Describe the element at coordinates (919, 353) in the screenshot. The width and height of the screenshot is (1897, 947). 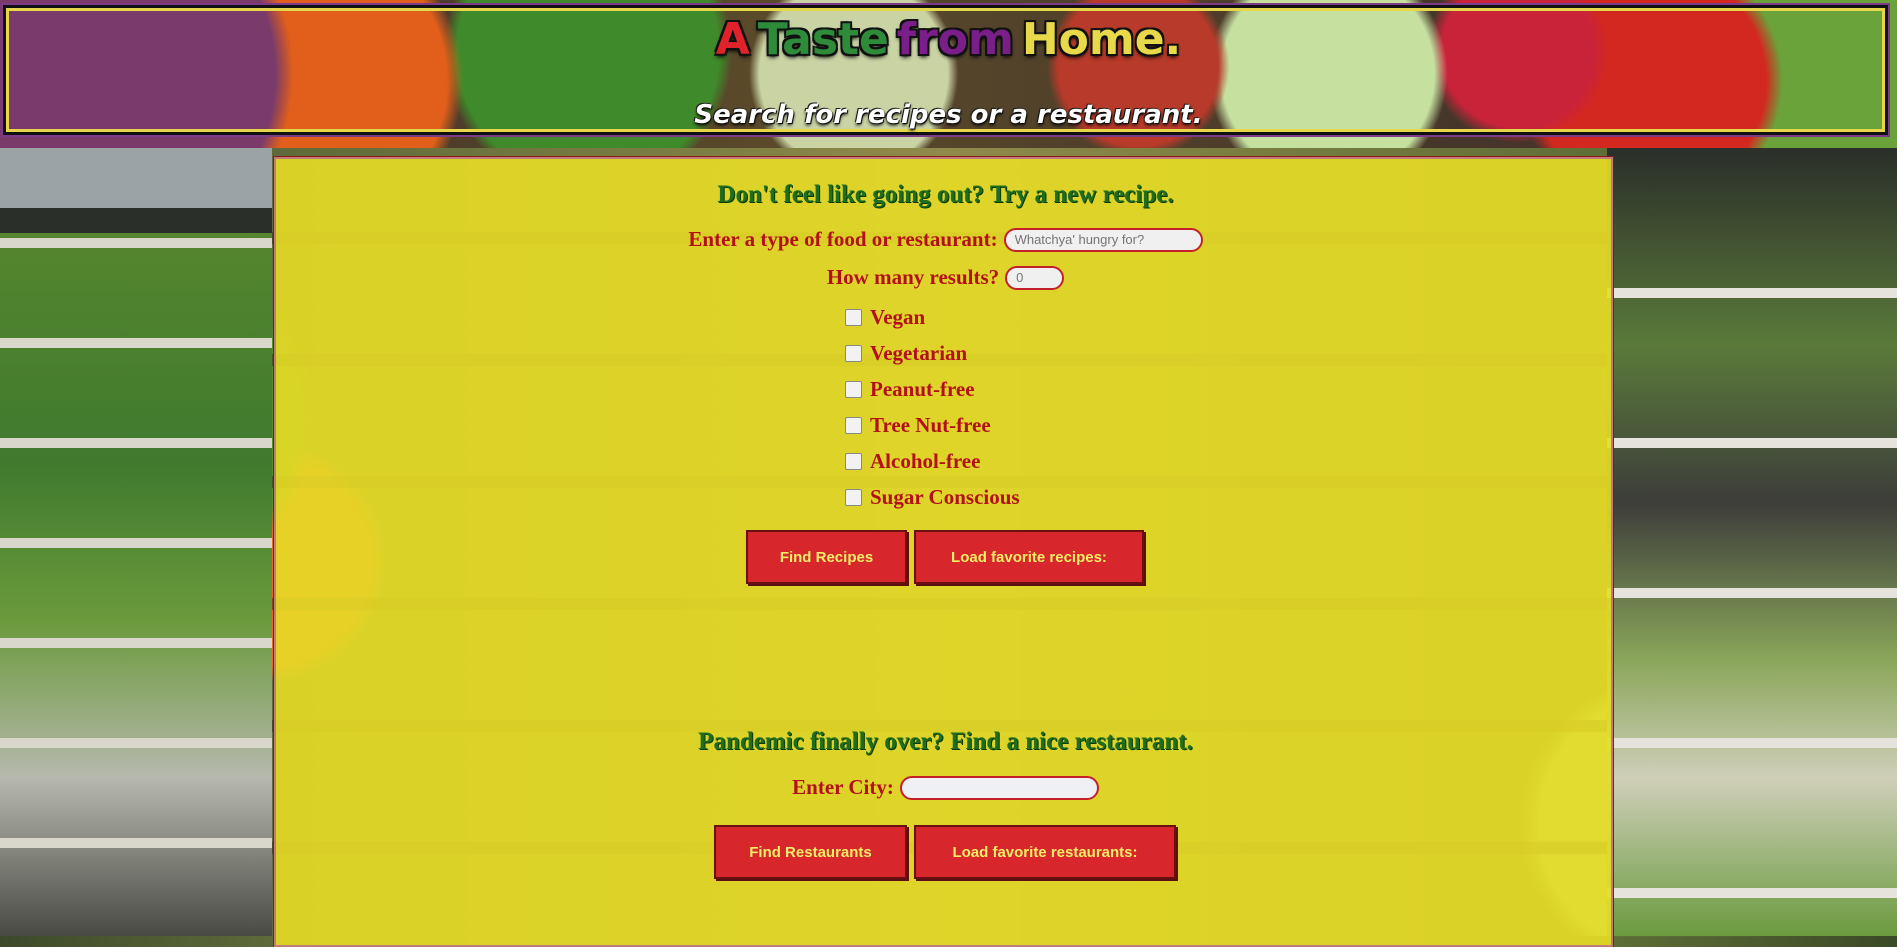
I see `vegetarian-label: Vegetarian` at that location.